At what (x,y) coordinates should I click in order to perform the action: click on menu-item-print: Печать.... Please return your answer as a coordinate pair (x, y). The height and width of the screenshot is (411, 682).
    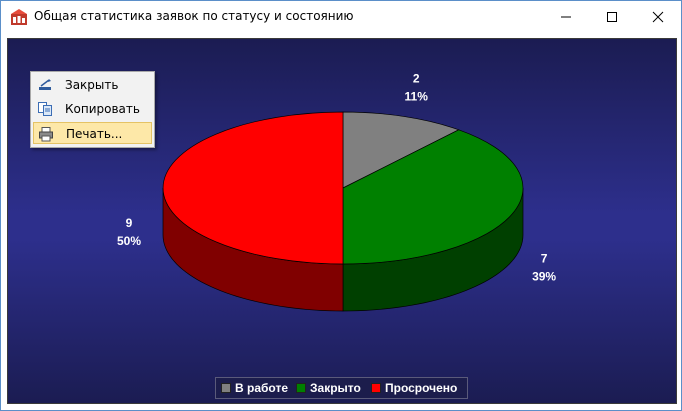
    Looking at the image, I should click on (92, 133).